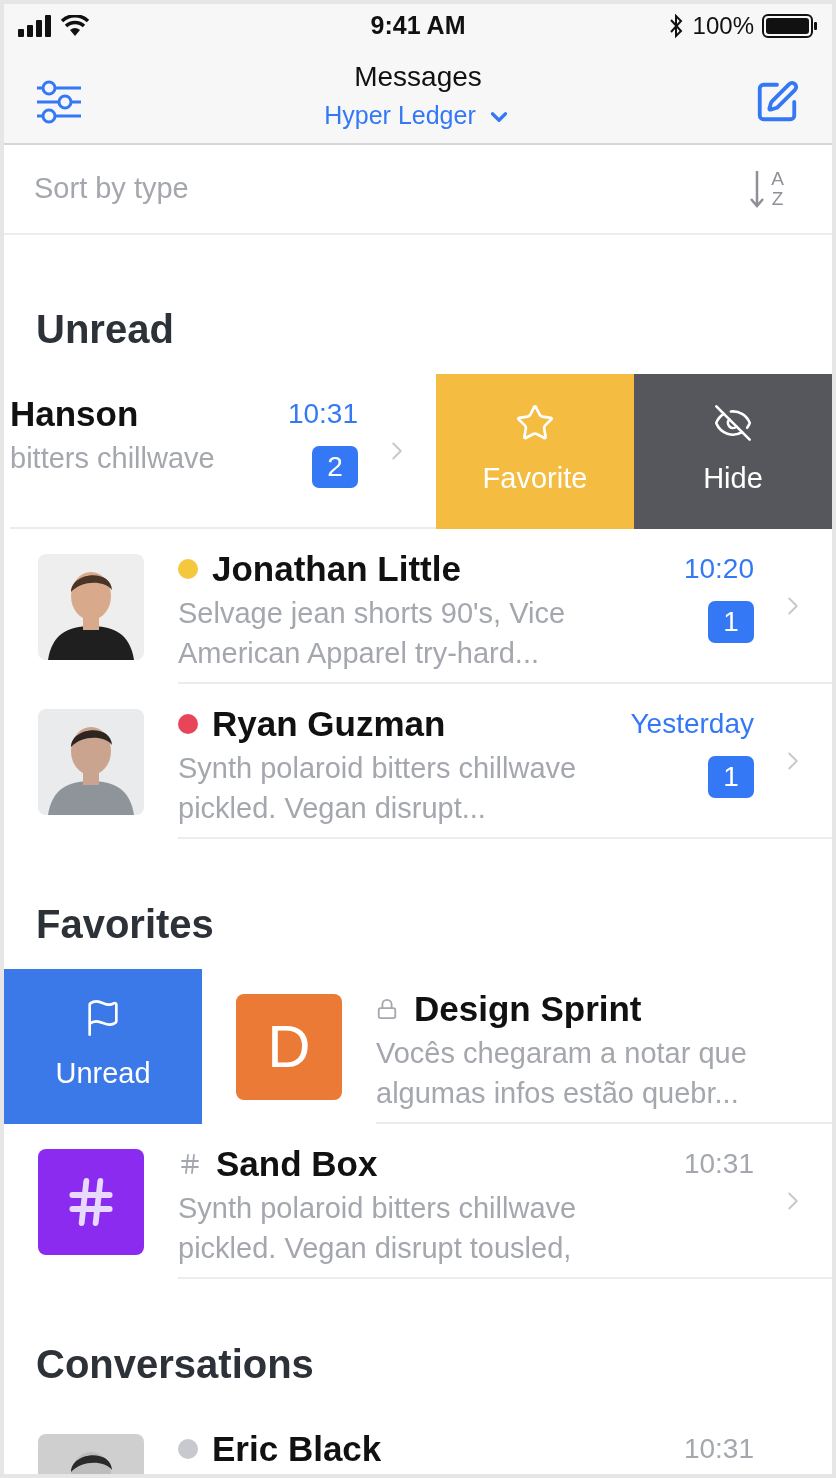 The image size is (836, 1478). I want to click on letter-avatar: D, so click(289, 1046).